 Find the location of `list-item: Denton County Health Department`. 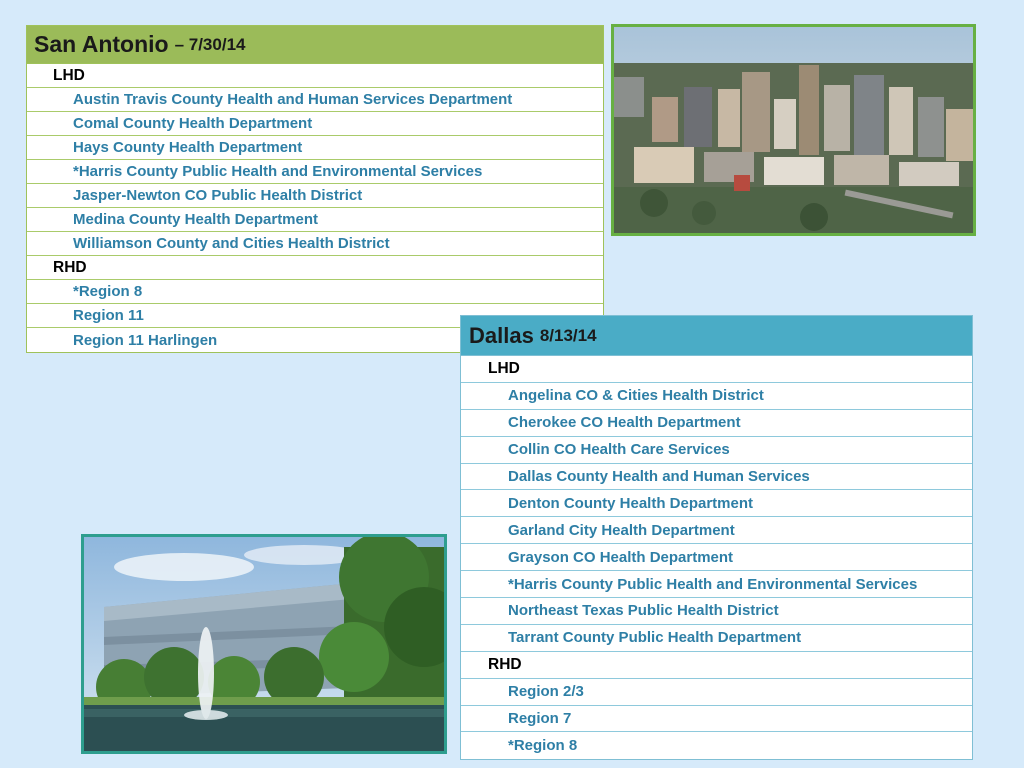

list-item: Denton County Health Department is located at coordinates (716, 504).